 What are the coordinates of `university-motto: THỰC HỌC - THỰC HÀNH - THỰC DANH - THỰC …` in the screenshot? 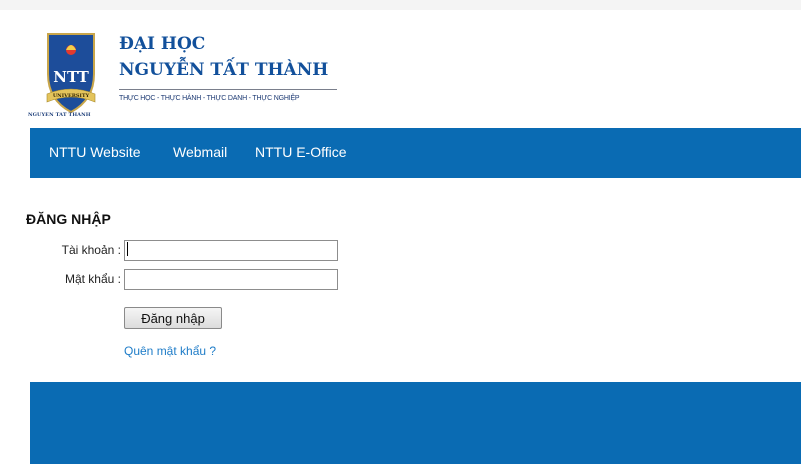 It's located at (209, 98).